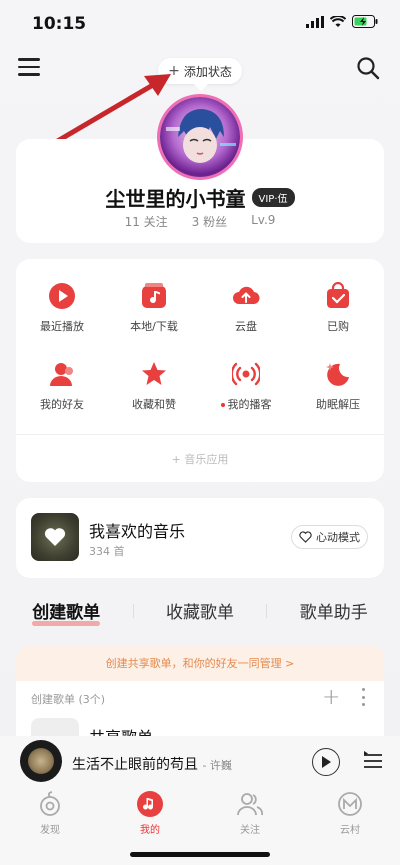 The width and height of the screenshot is (400, 865). What do you see at coordinates (135, 765) in the screenshot?
I see `player-song-title: 生活不止眼前的苟且` at bounding box center [135, 765].